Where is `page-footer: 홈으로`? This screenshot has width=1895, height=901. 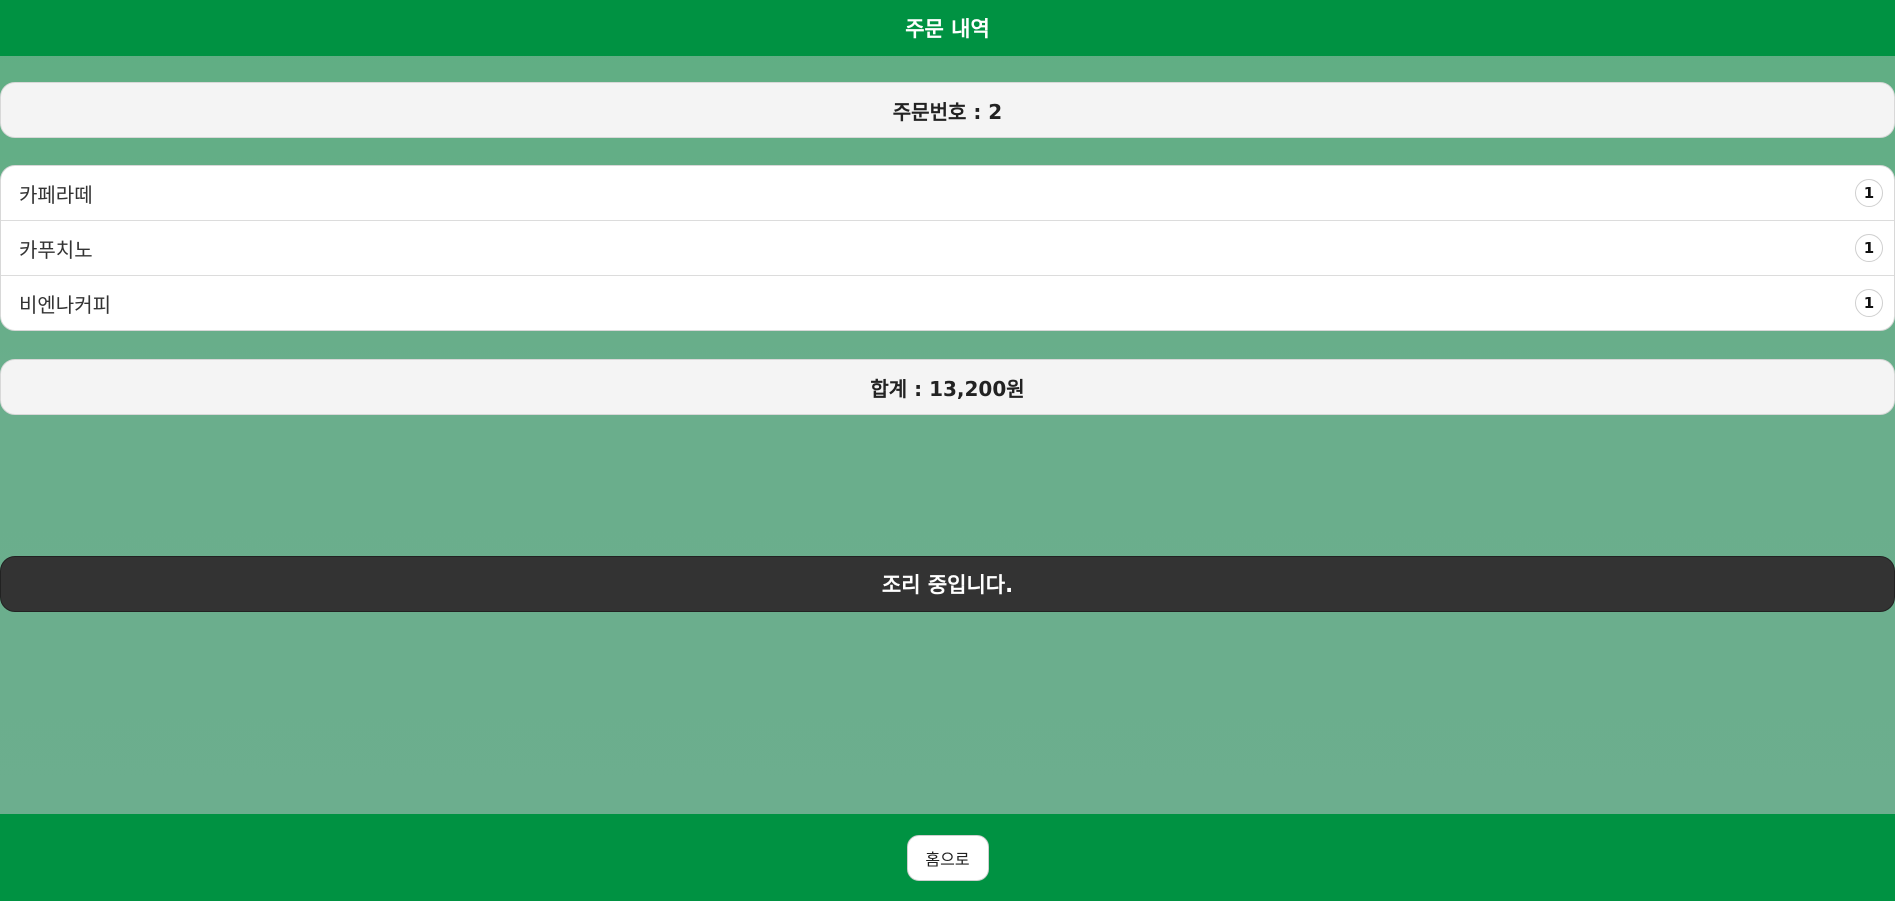
page-footer: 홈으로 is located at coordinates (947, 857).